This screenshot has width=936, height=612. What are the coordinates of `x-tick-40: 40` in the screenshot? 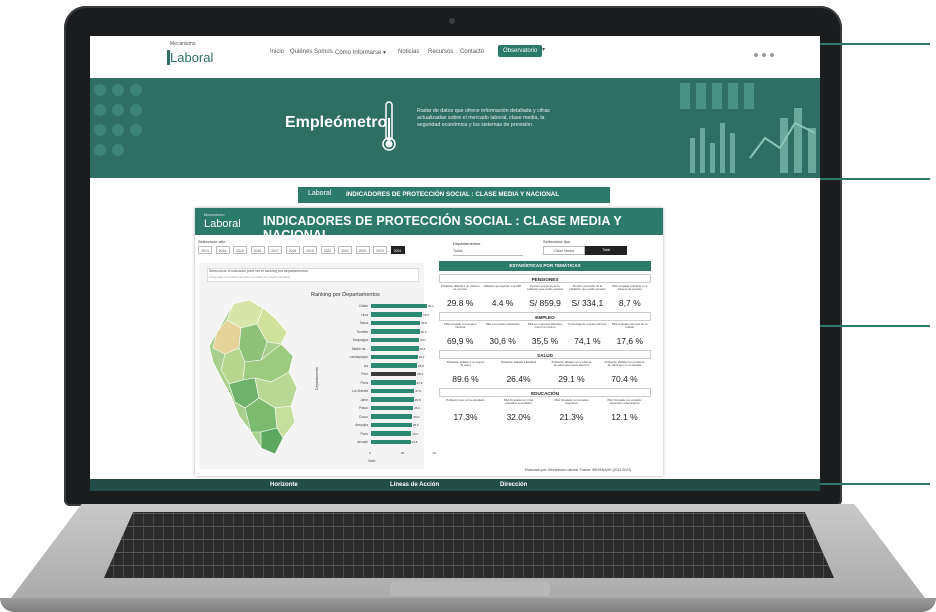 It's located at (434, 452).